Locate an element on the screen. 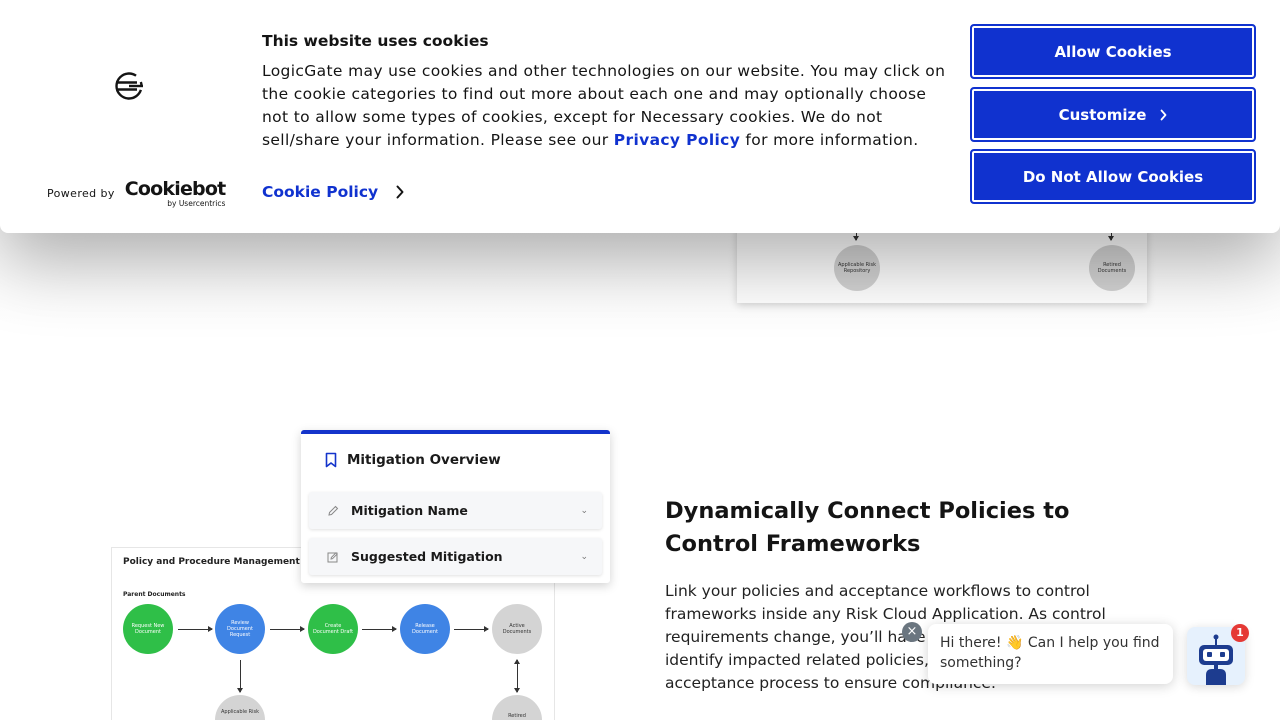  edit-box-icon is located at coordinates (332, 556).